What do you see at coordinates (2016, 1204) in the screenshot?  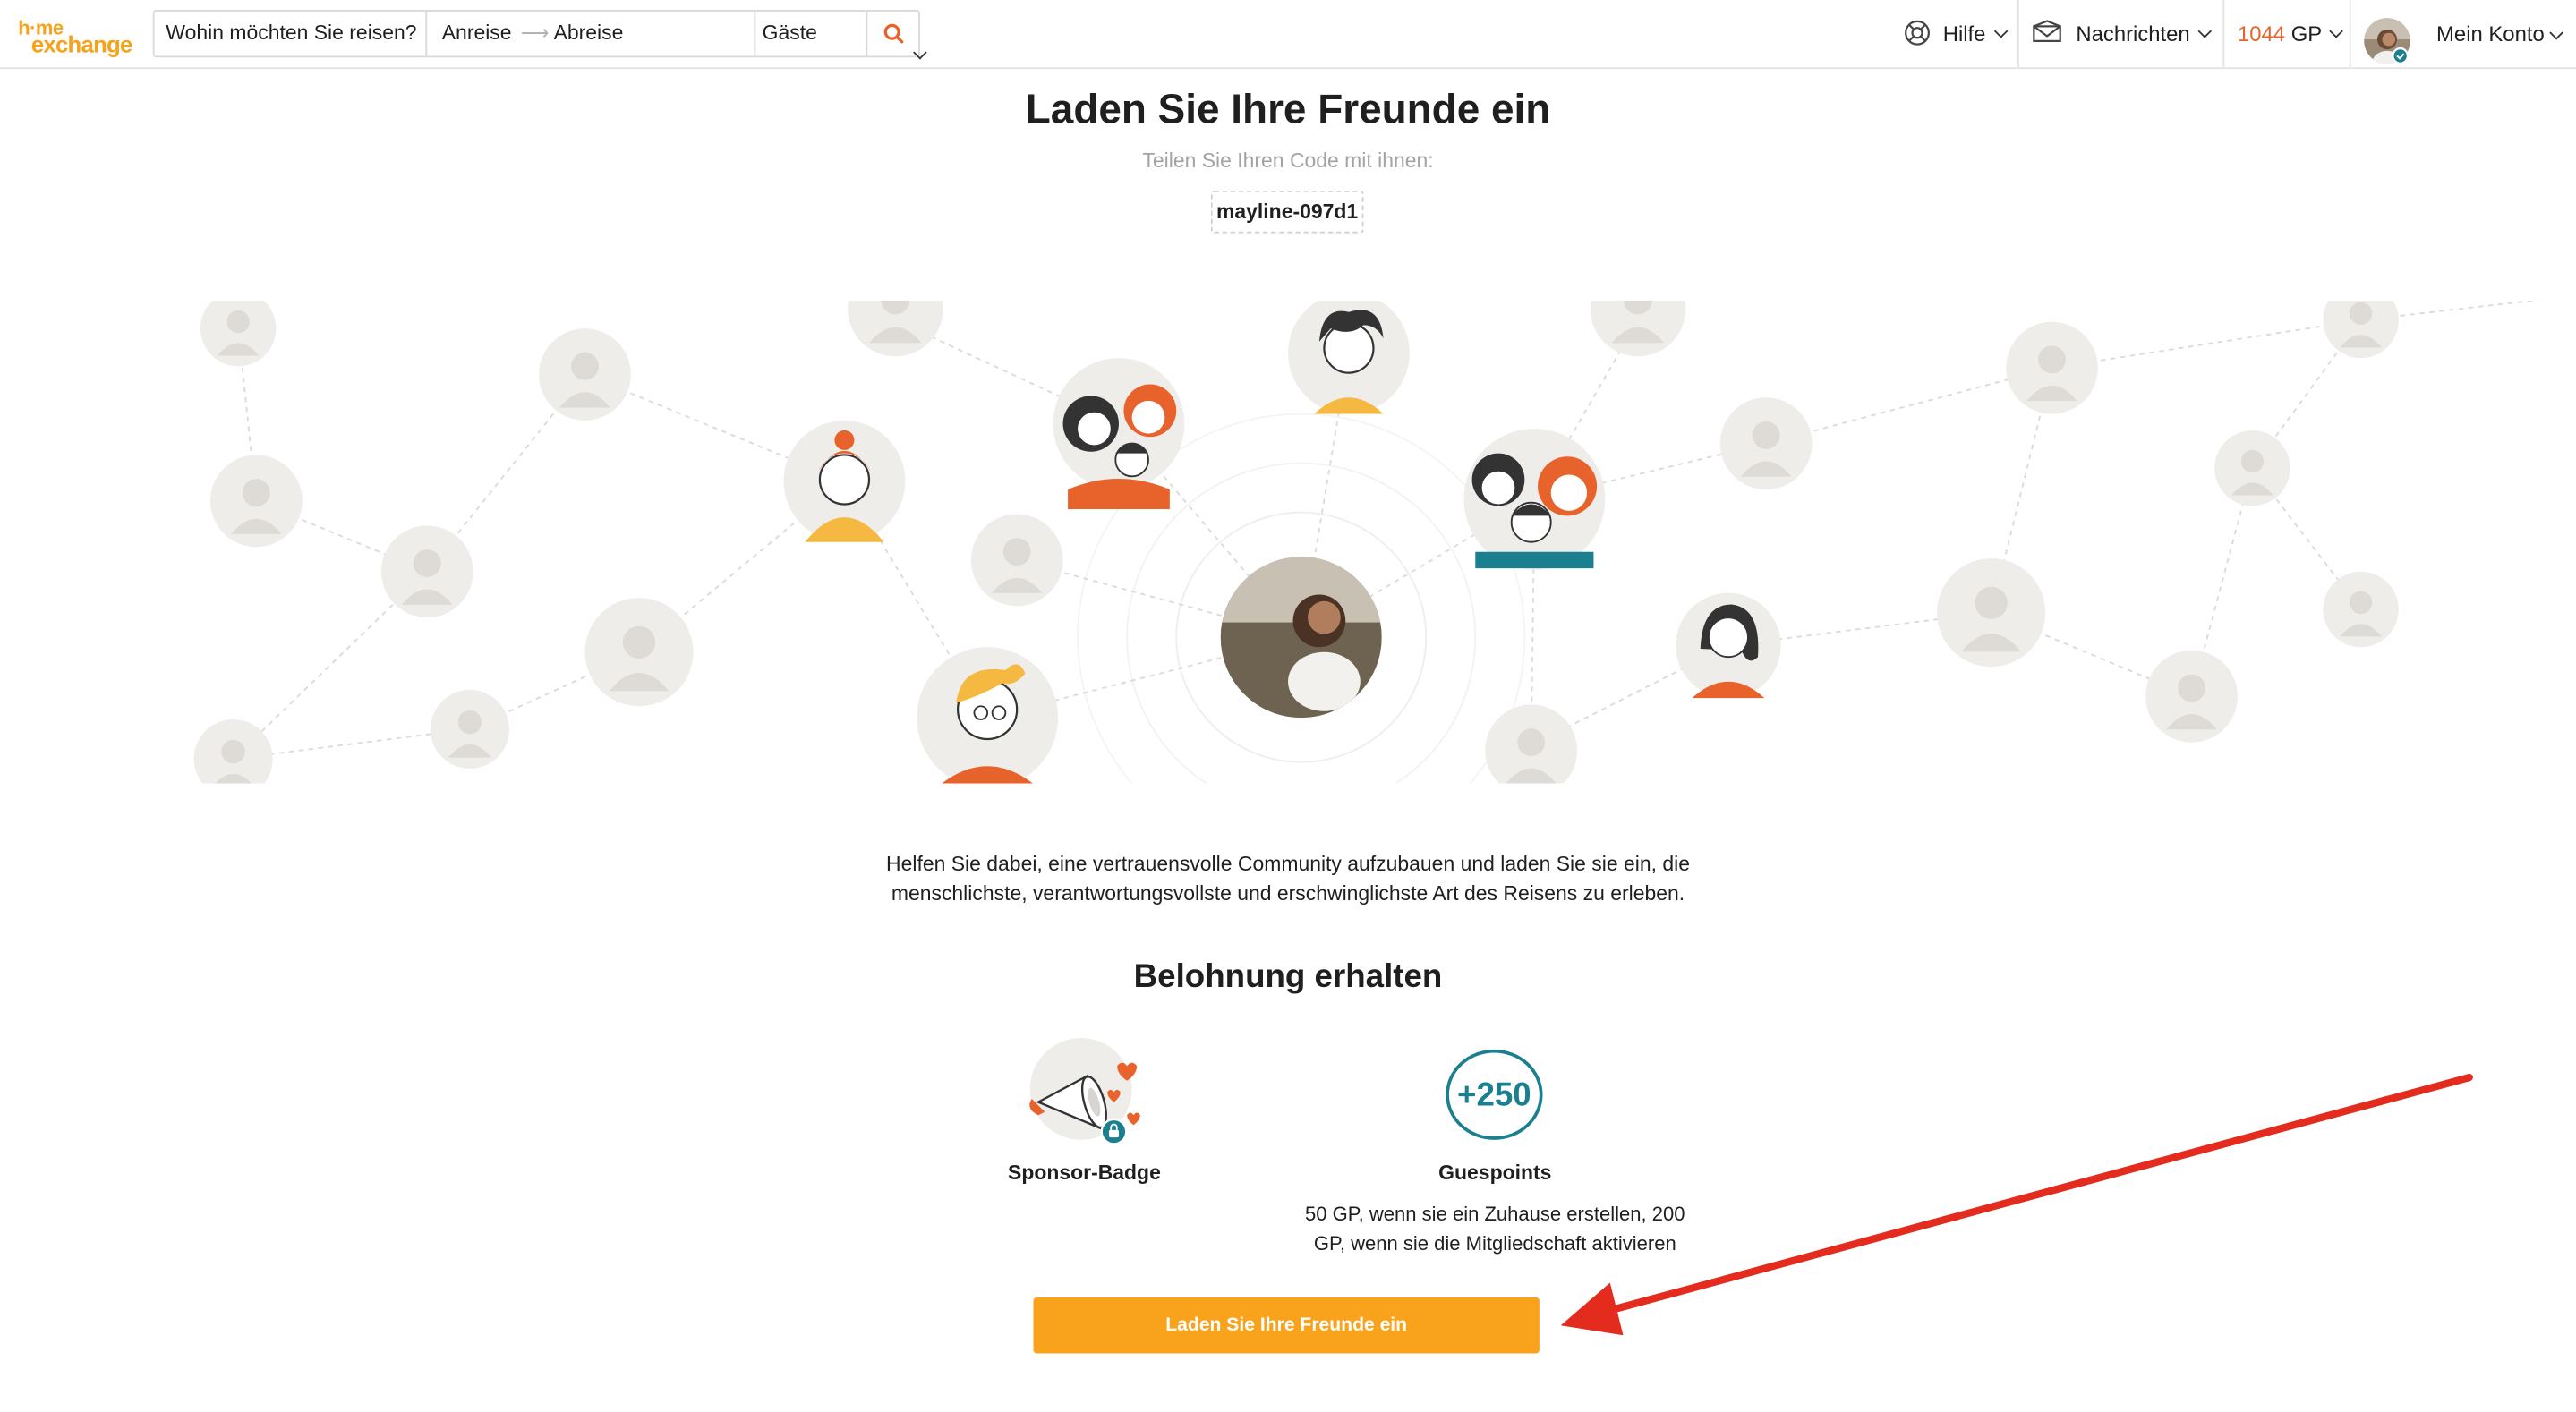 I see `arrow-annotation` at bounding box center [2016, 1204].